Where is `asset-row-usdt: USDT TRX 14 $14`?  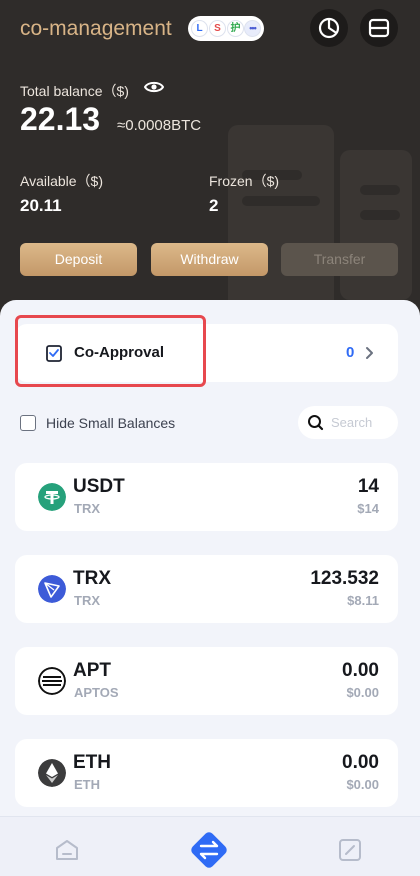 asset-row-usdt: USDT TRX 14 $14 is located at coordinates (206, 497).